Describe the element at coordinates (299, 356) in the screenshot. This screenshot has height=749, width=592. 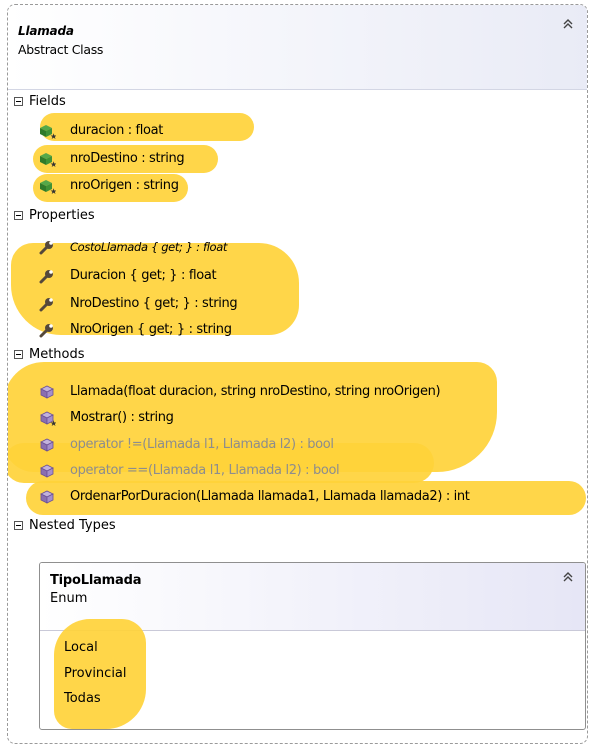
I see `compartment-methods: Methods` at that location.